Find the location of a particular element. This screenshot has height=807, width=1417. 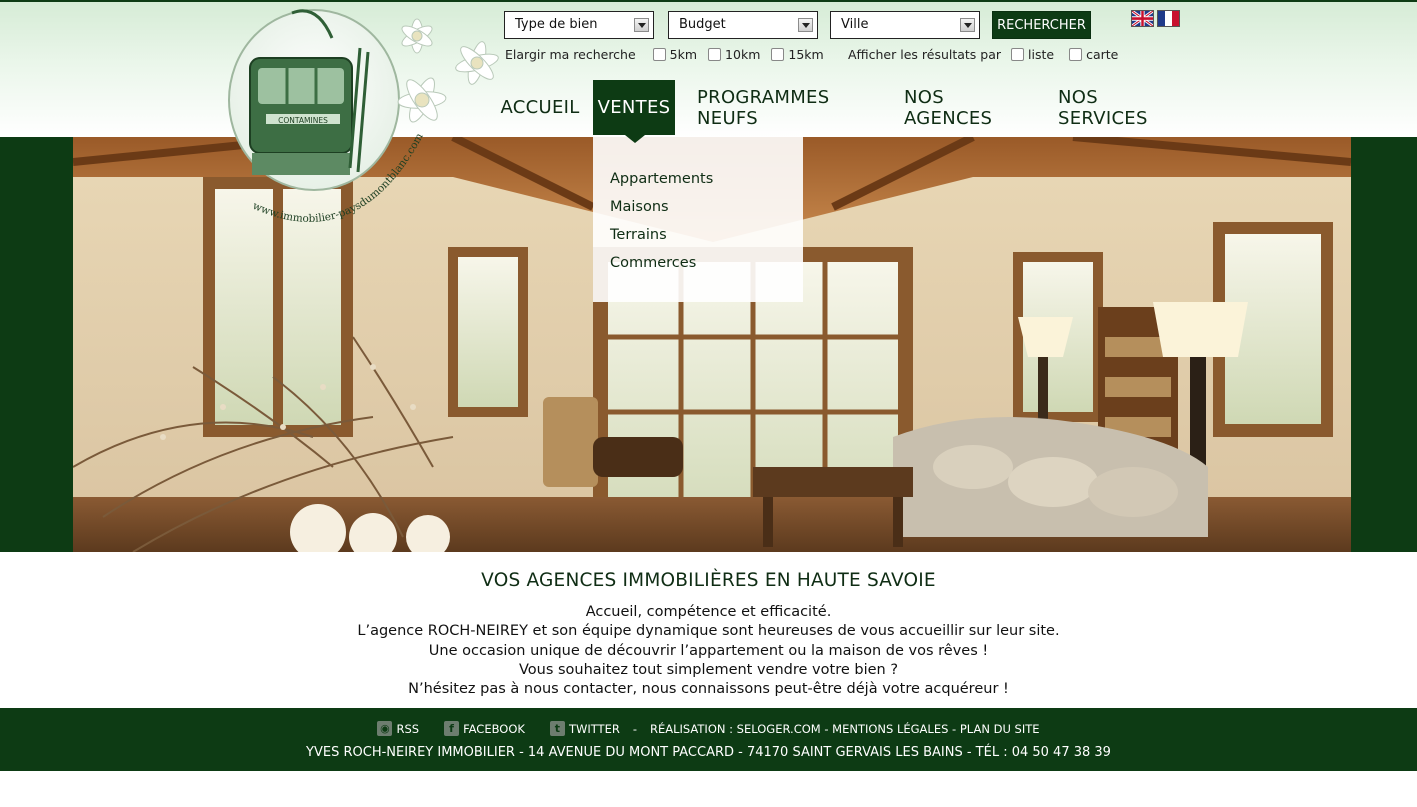

facebook-icon: f is located at coordinates (452, 728).